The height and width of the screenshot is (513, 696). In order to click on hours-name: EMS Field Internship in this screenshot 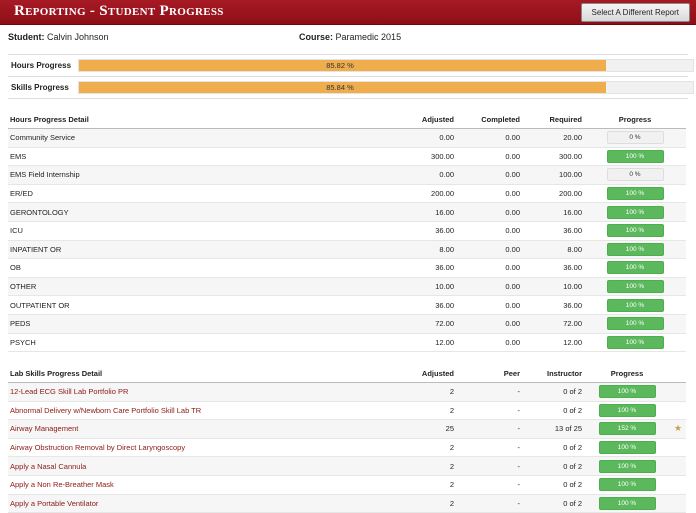, I will do `click(200, 175)`.